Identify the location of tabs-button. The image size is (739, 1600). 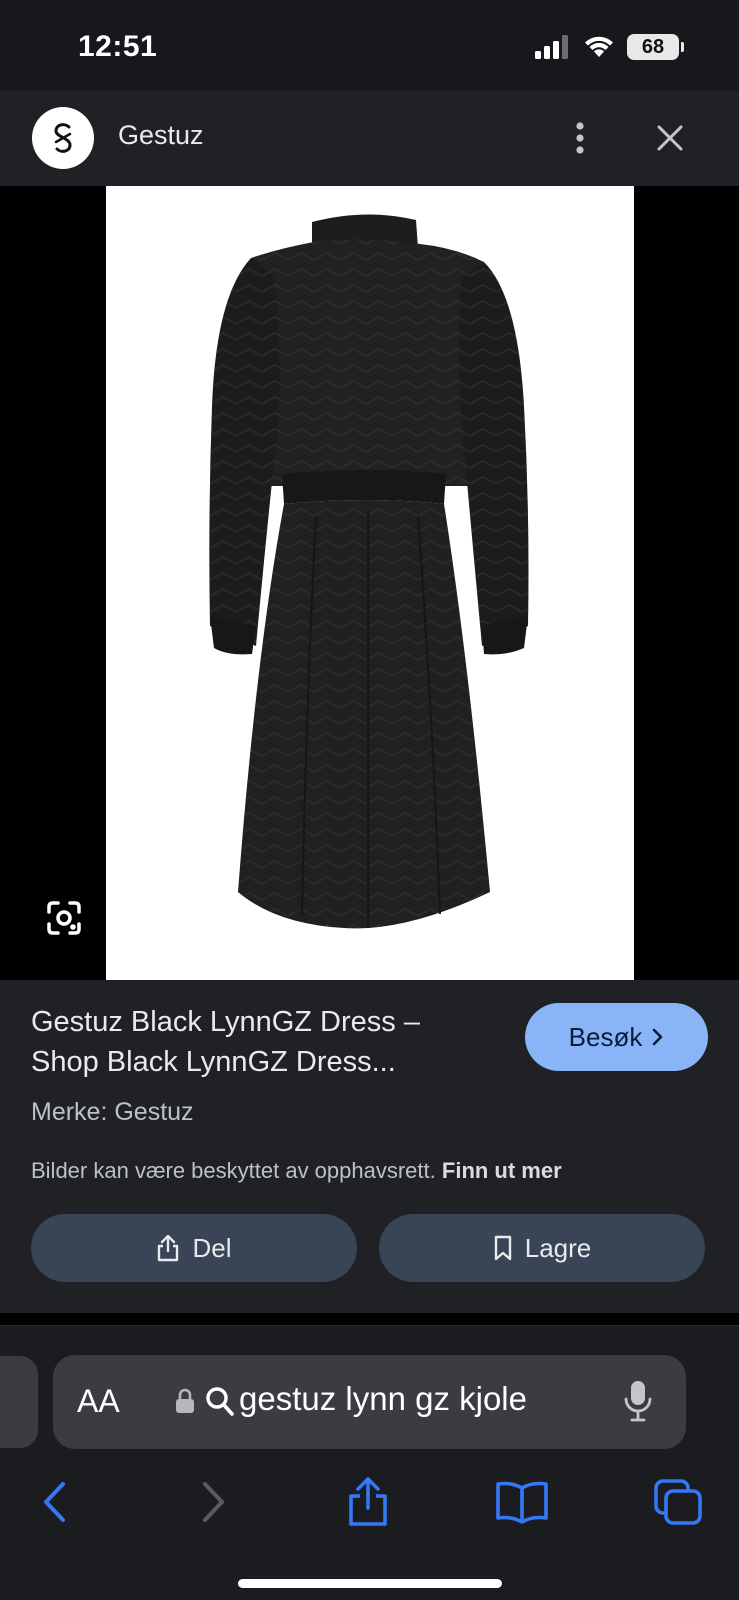
(678, 1502).